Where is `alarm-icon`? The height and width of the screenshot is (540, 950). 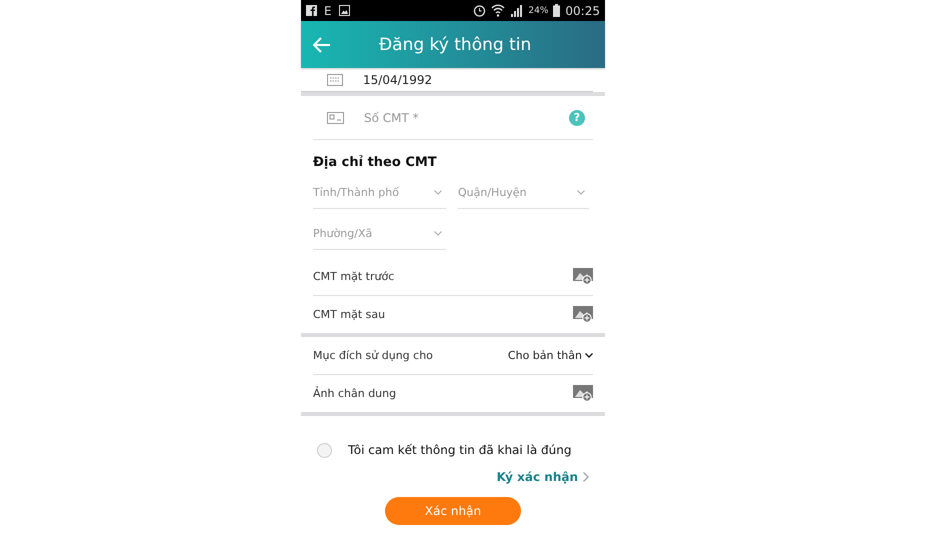
alarm-icon is located at coordinates (479, 10).